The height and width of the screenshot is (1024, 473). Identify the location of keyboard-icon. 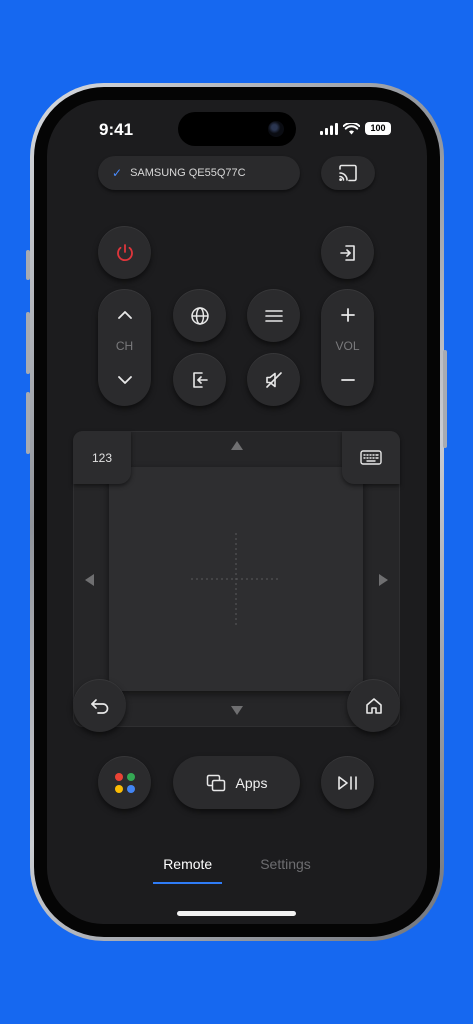
(371, 457).